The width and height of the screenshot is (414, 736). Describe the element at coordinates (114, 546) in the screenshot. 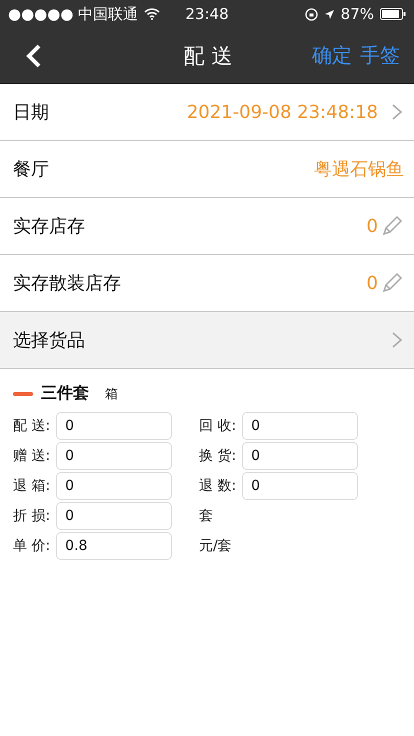

I see `input-field: 0.8` at that location.